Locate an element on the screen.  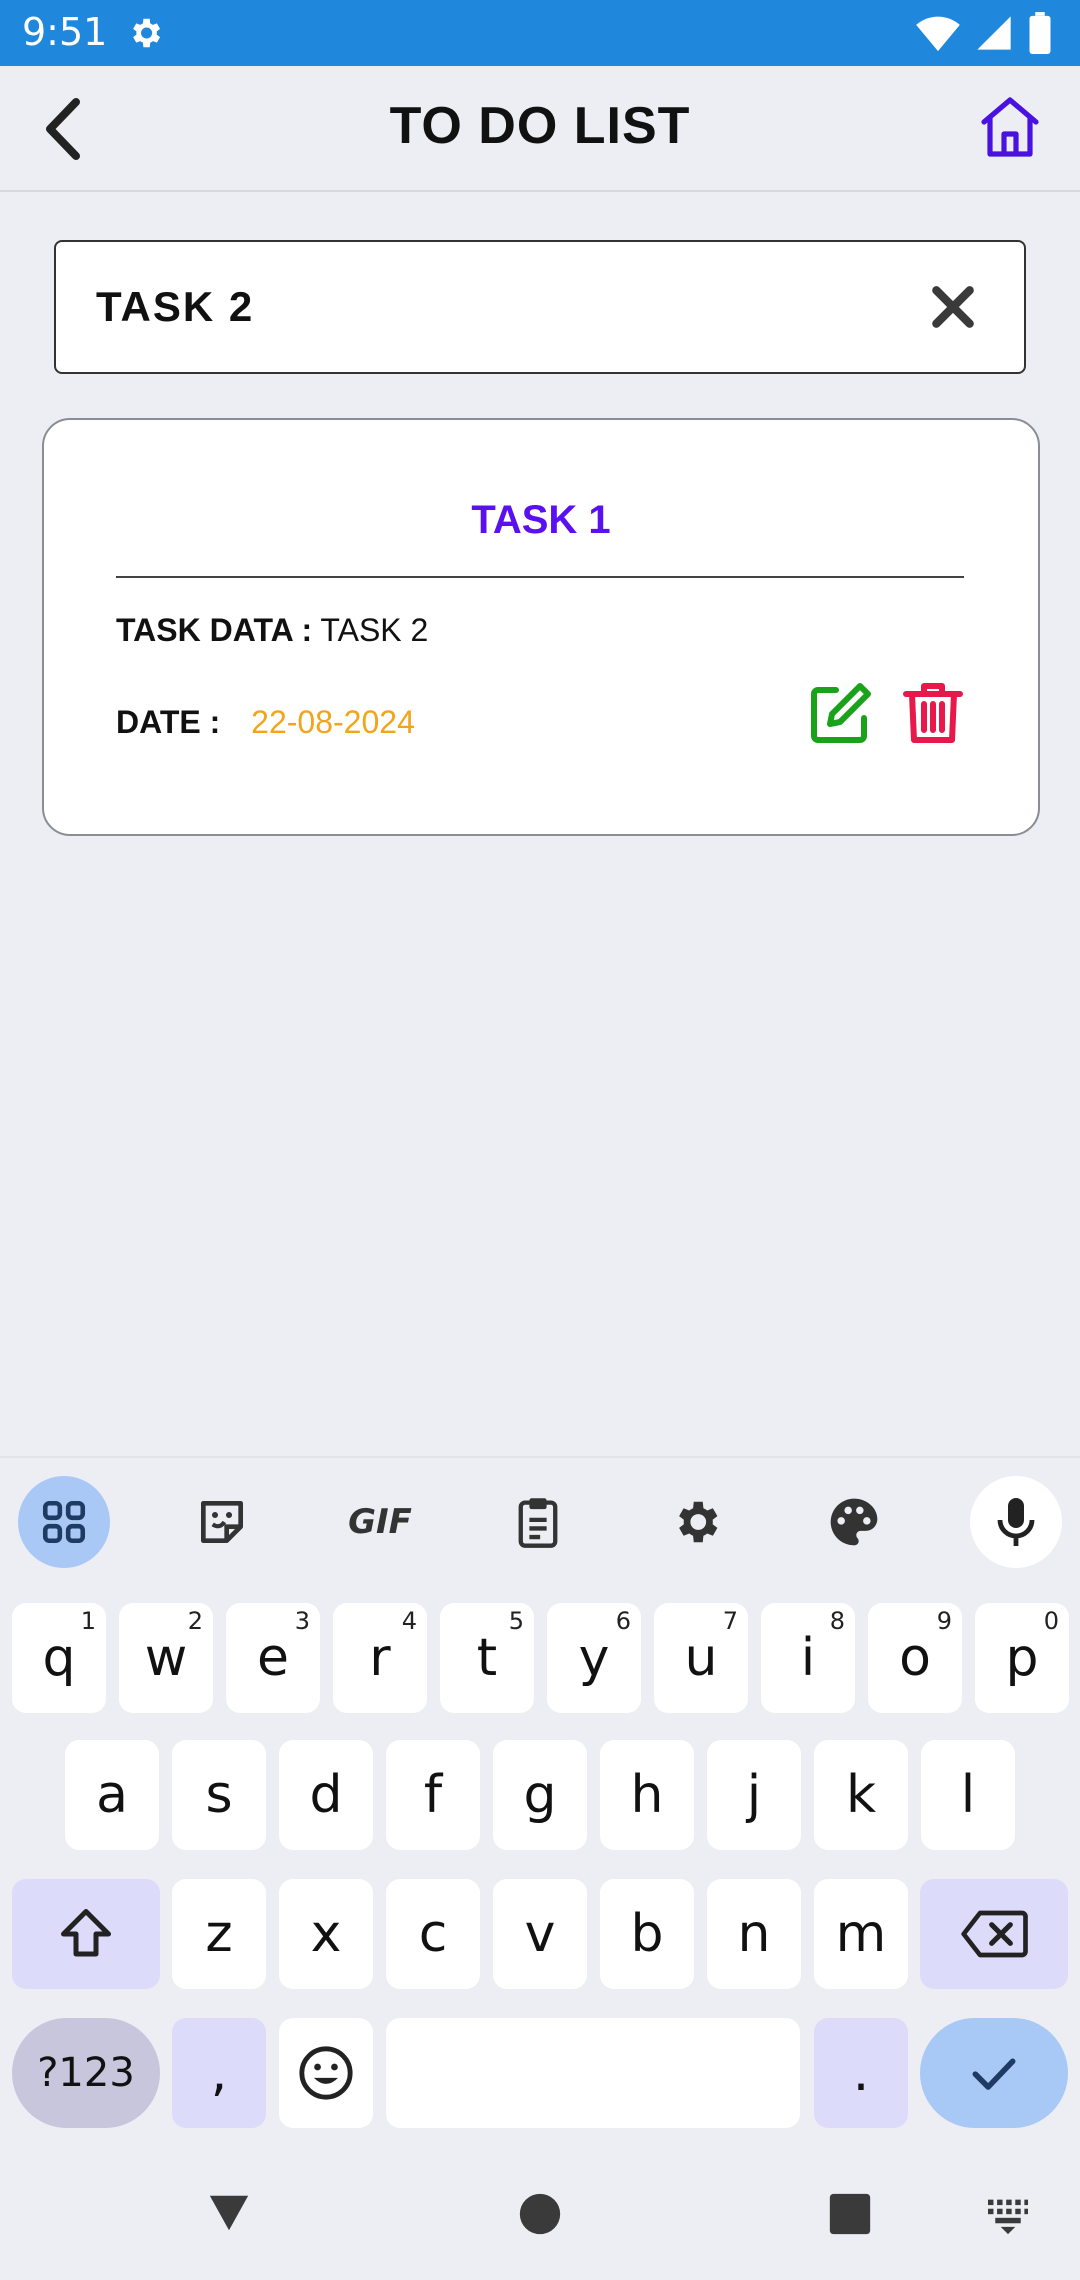
key-o: o9 is located at coordinates (915, 1658).